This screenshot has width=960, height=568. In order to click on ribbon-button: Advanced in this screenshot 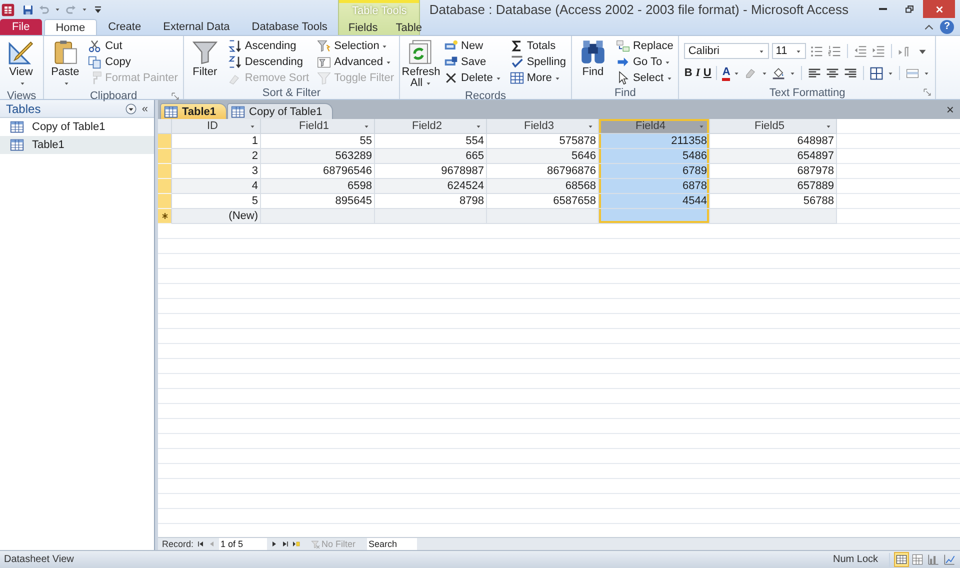, I will do `click(355, 62)`.